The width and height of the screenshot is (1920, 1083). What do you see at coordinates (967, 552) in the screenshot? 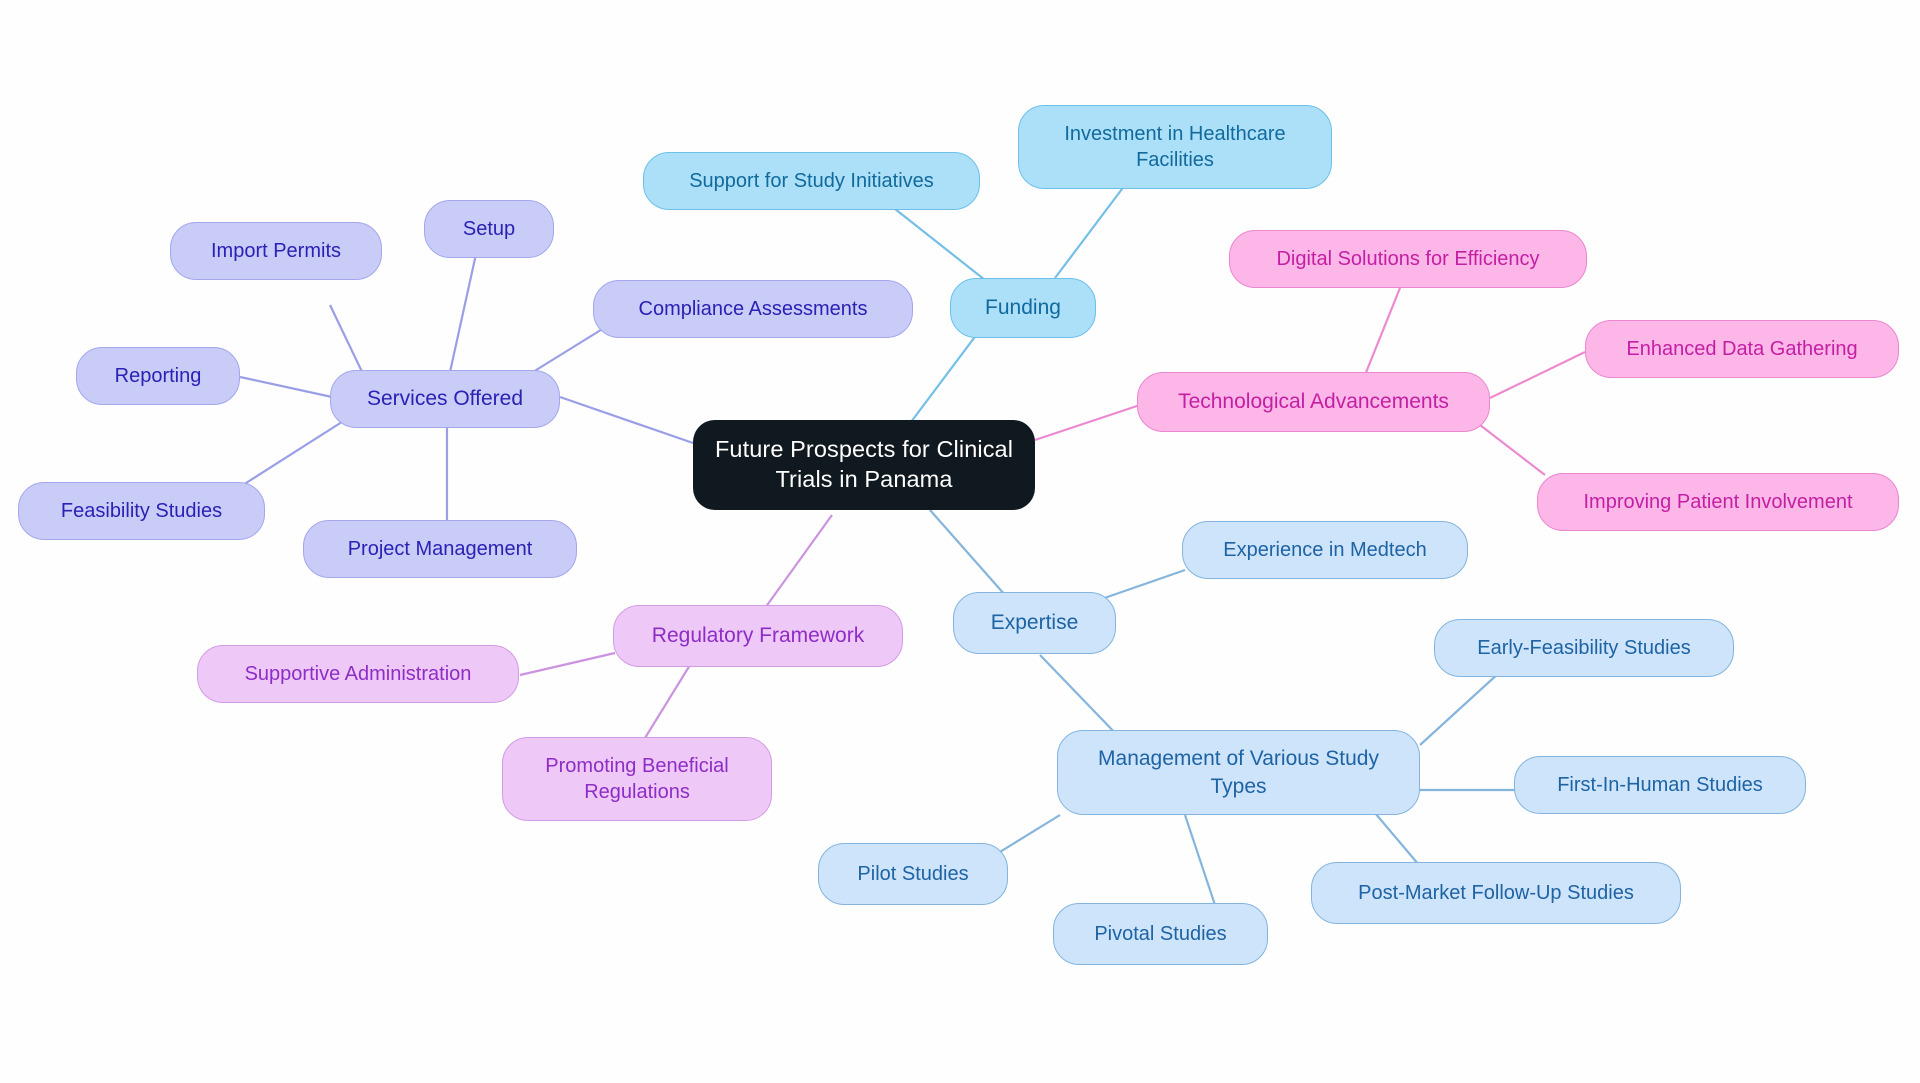
I see `edge-root-expertise` at bounding box center [967, 552].